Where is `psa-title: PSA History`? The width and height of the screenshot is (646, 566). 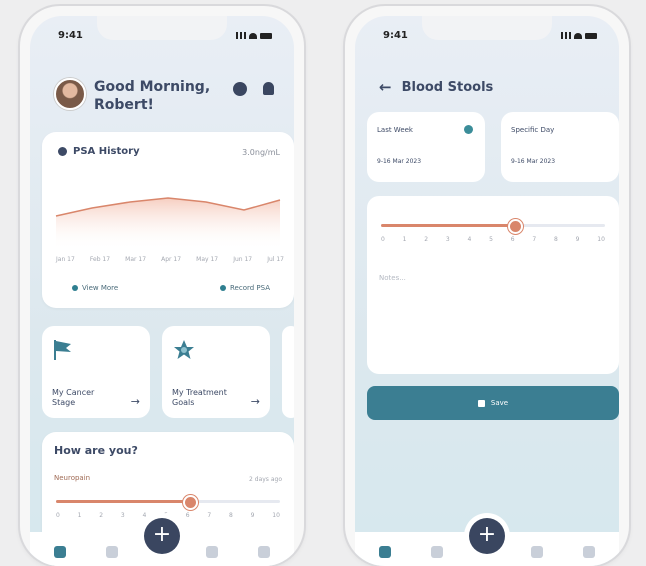
psa-title: PSA History is located at coordinates (106, 151).